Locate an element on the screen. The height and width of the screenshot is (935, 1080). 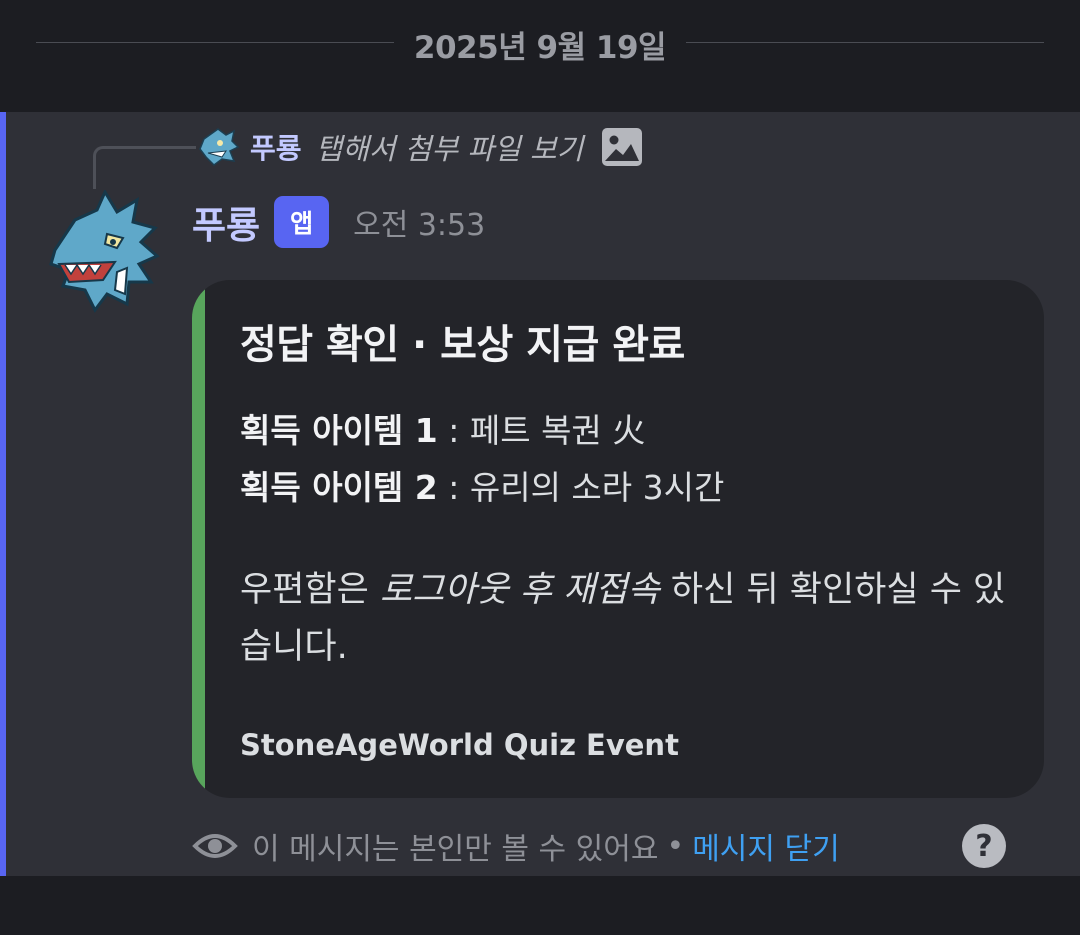
highlight-bar is located at coordinates (3, 494).